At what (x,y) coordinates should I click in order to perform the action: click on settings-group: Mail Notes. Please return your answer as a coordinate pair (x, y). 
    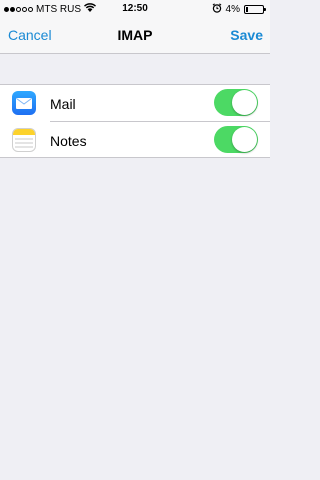
    Looking at the image, I should click on (135, 121).